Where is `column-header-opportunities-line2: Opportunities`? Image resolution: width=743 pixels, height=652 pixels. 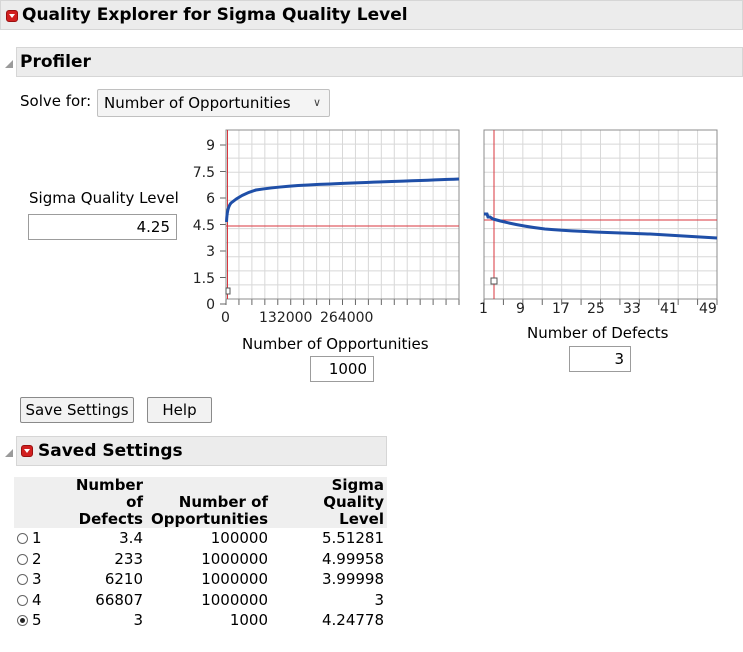 column-header-opportunities-line2: Opportunities is located at coordinates (209, 519).